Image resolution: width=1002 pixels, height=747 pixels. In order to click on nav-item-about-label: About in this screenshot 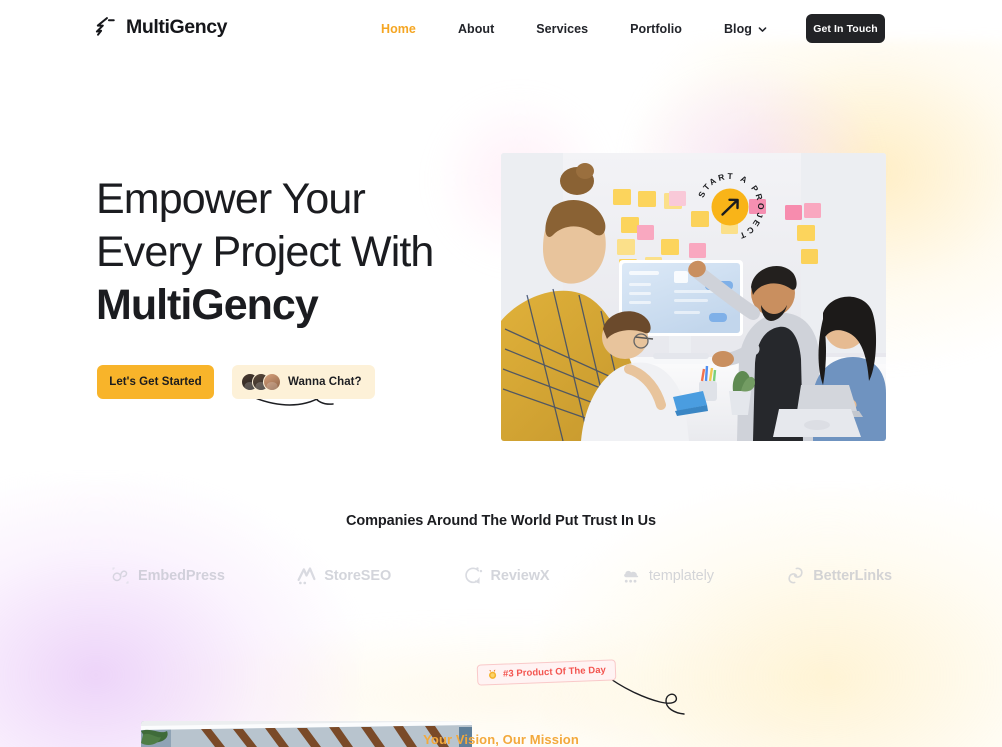, I will do `click(476, 29)`.